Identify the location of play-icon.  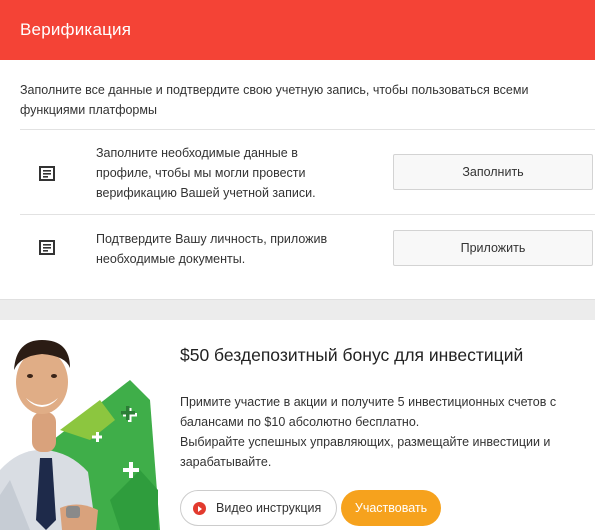
(199, 508).